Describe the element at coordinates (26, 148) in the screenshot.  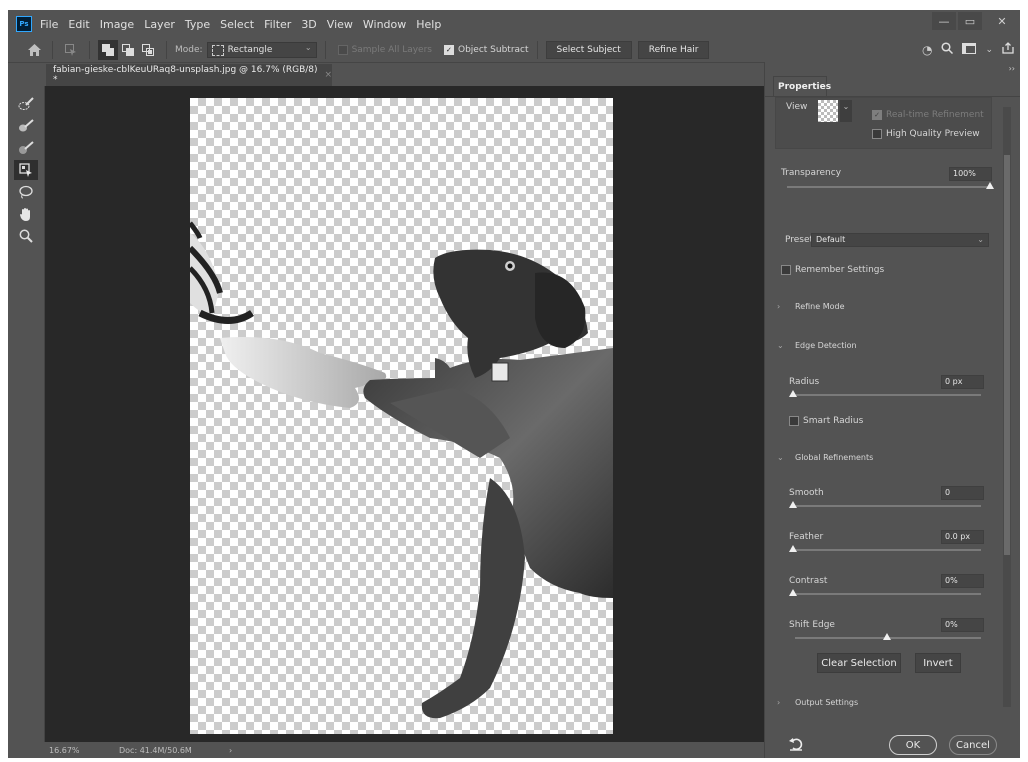
I see `brush-tool-icon` at that location.